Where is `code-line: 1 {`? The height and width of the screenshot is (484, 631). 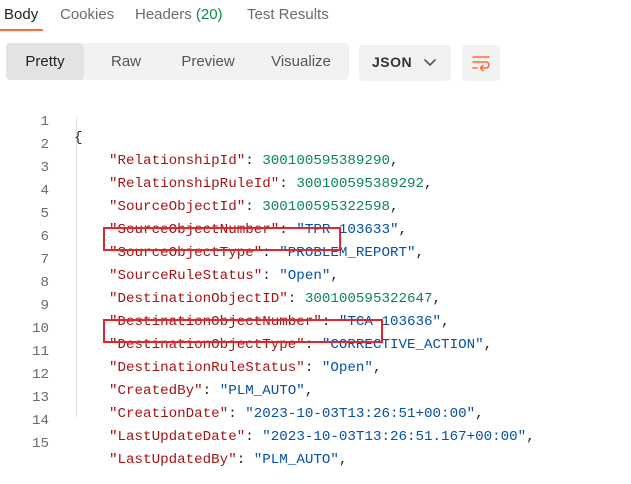 code-line: 1 { is located at coordinates (315, 122).